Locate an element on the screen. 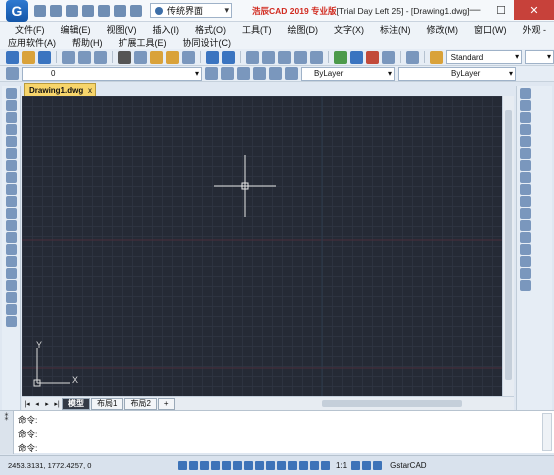 This screenshot has width=554, height=475. menu-collaboration: 协同设计(C) is located at coordinates (207, 42).